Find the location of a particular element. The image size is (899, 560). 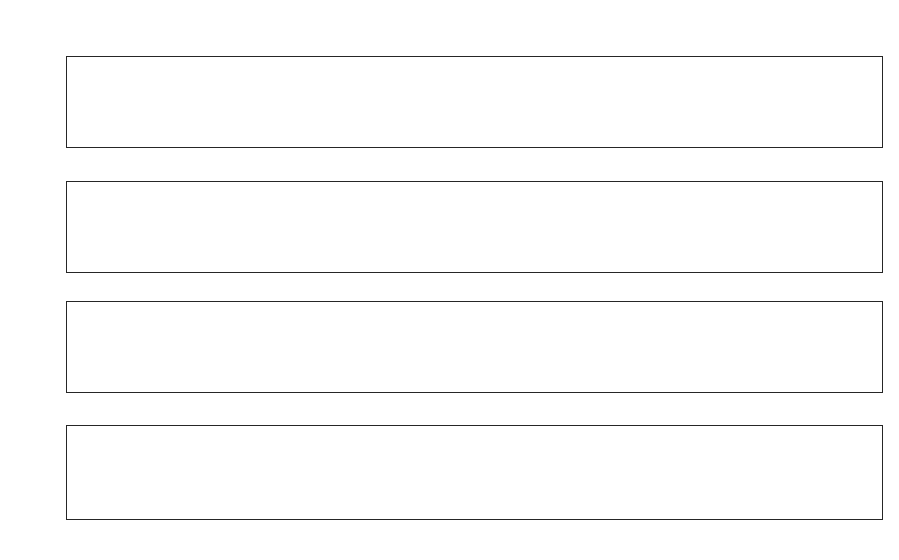

subplot-mixer-out is located at coordinates (474, 347).